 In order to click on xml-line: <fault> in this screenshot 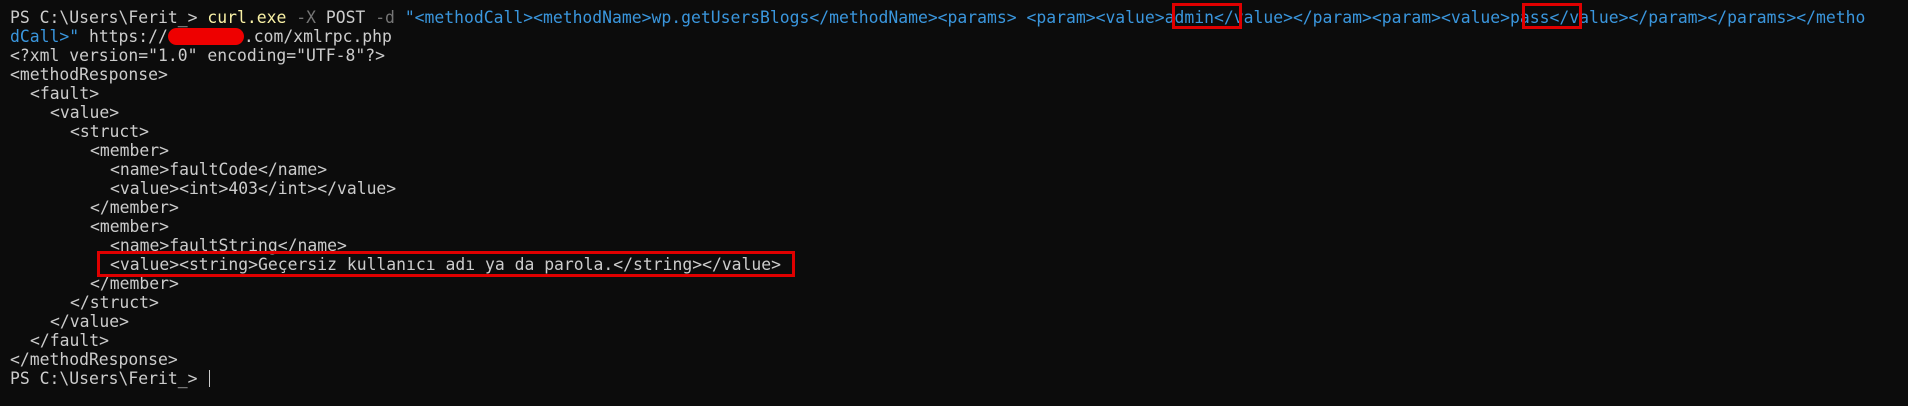, I will do `click(65, 93)`.